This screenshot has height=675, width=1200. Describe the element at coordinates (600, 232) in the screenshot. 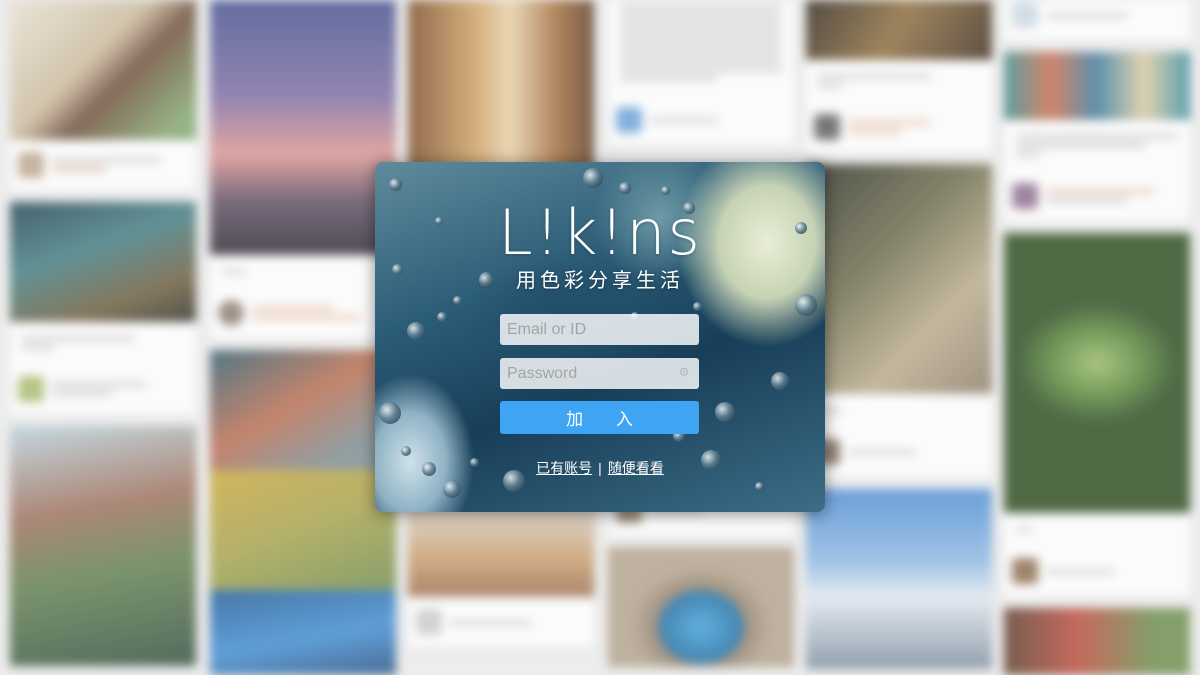

I see `logo-text: L!k!ns` at that location.